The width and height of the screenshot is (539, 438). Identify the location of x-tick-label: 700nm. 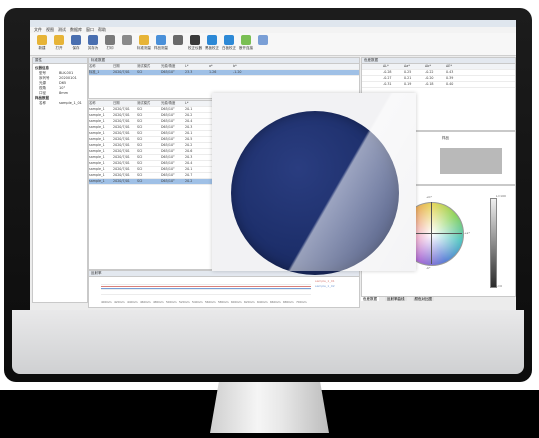
(301, 302).